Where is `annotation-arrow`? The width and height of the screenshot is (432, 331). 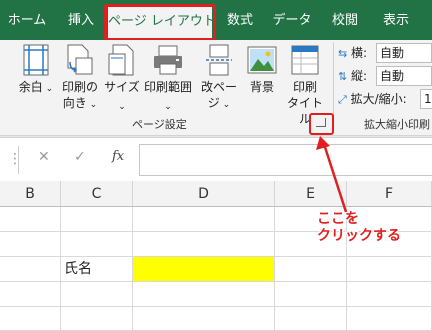 annotation-arrow is located at coordinates (332, 174).